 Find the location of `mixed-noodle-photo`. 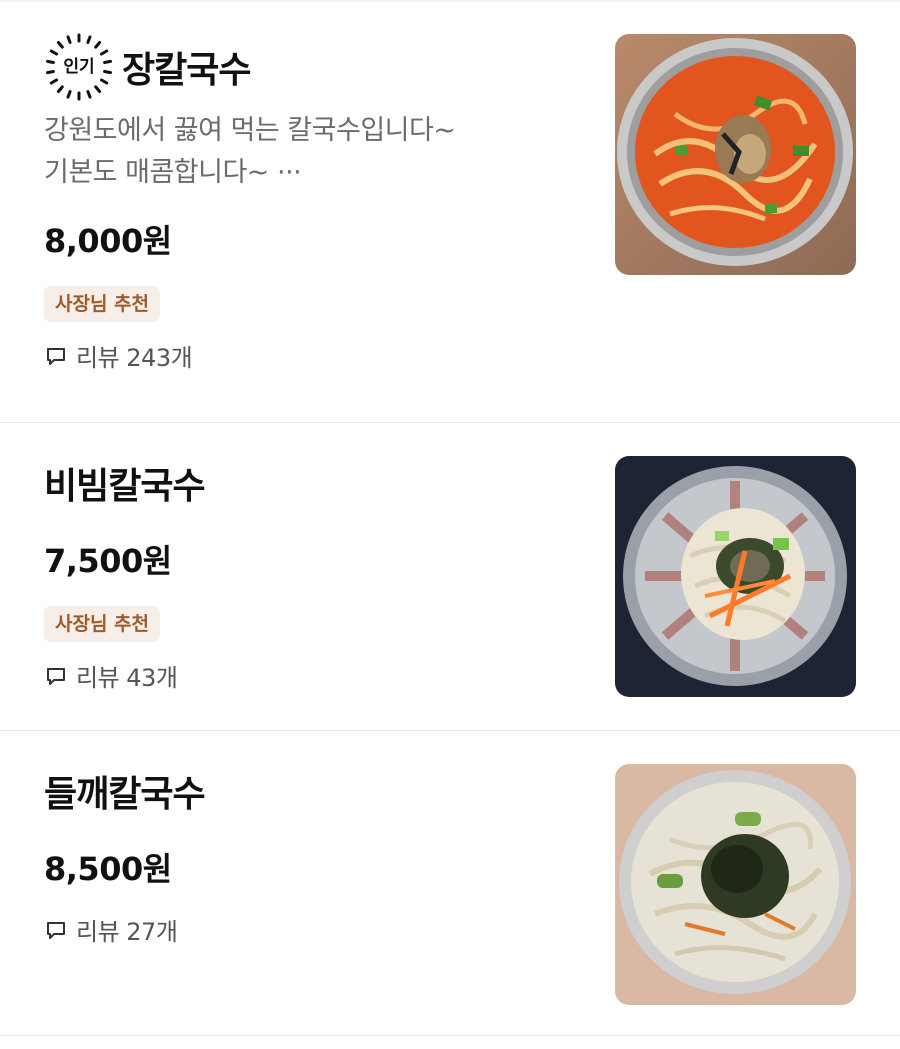

mixed-noodle-photo is located at coordinates (735, 576).